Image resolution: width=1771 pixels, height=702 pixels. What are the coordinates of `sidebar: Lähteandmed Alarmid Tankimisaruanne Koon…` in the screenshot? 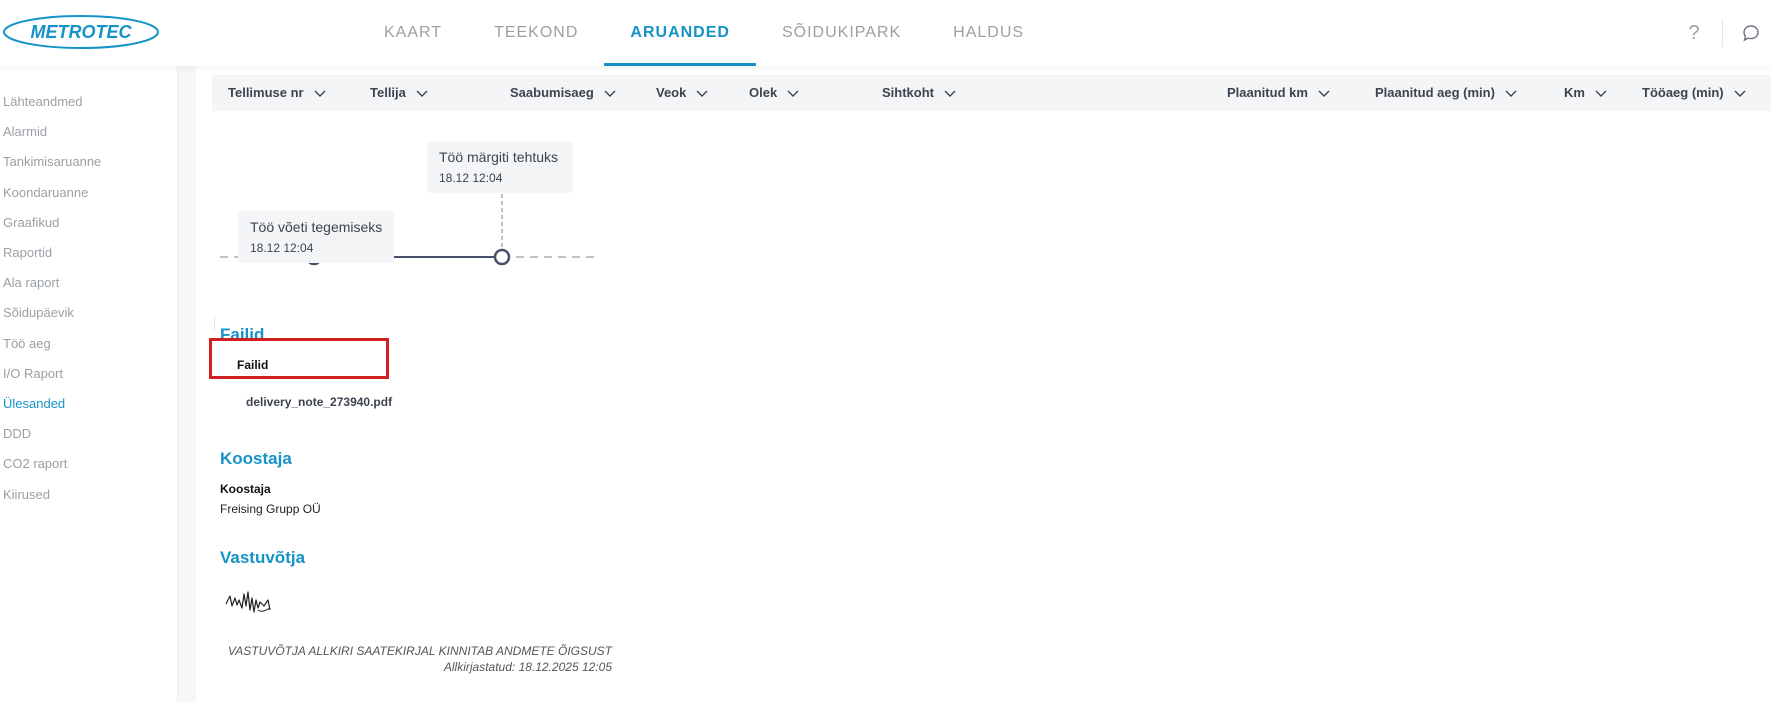 It's located at (89, 384).